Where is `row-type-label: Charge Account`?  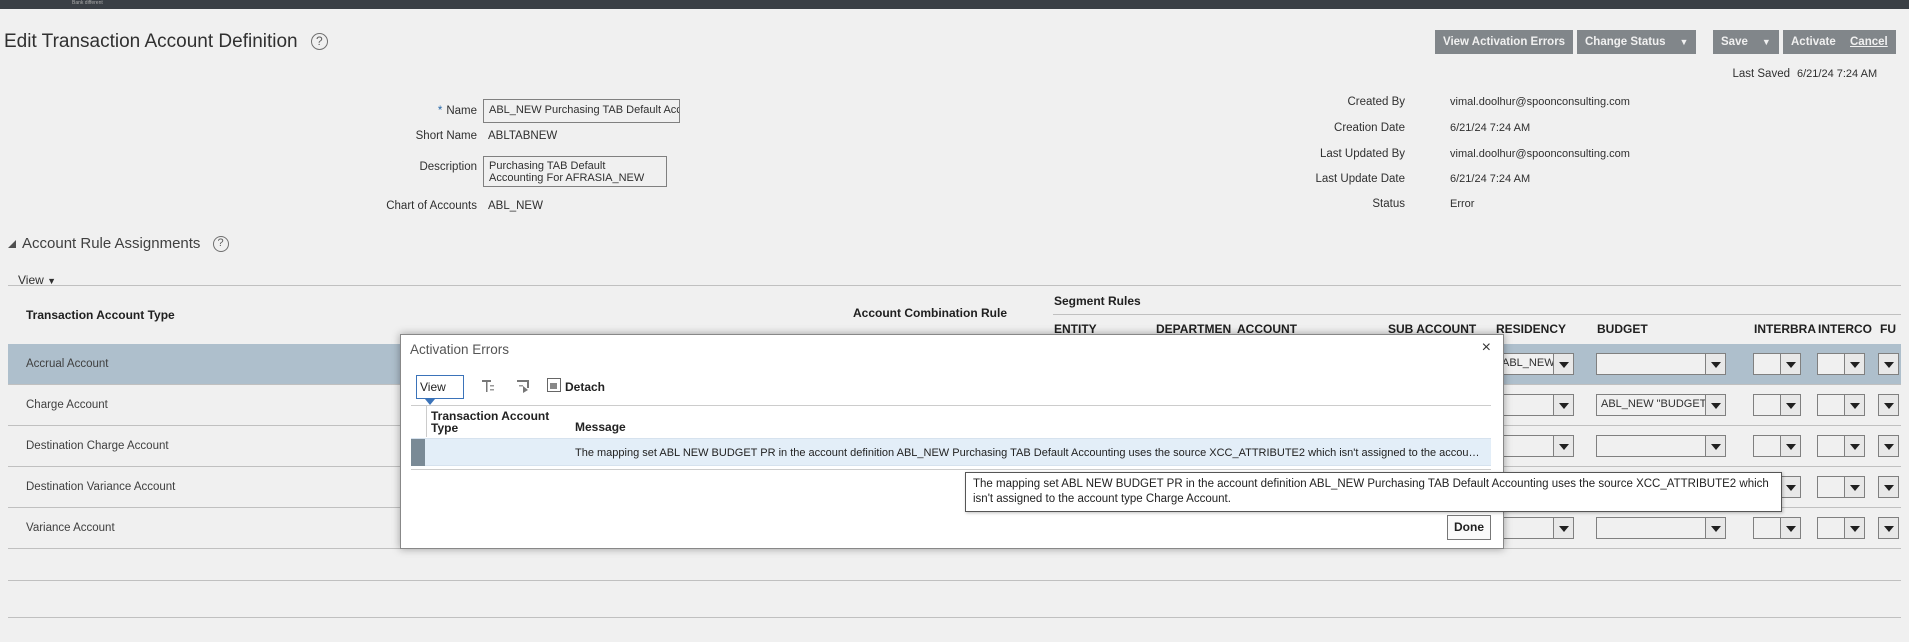 row-type-label: Charge Account is located at coordinates (67, 405).